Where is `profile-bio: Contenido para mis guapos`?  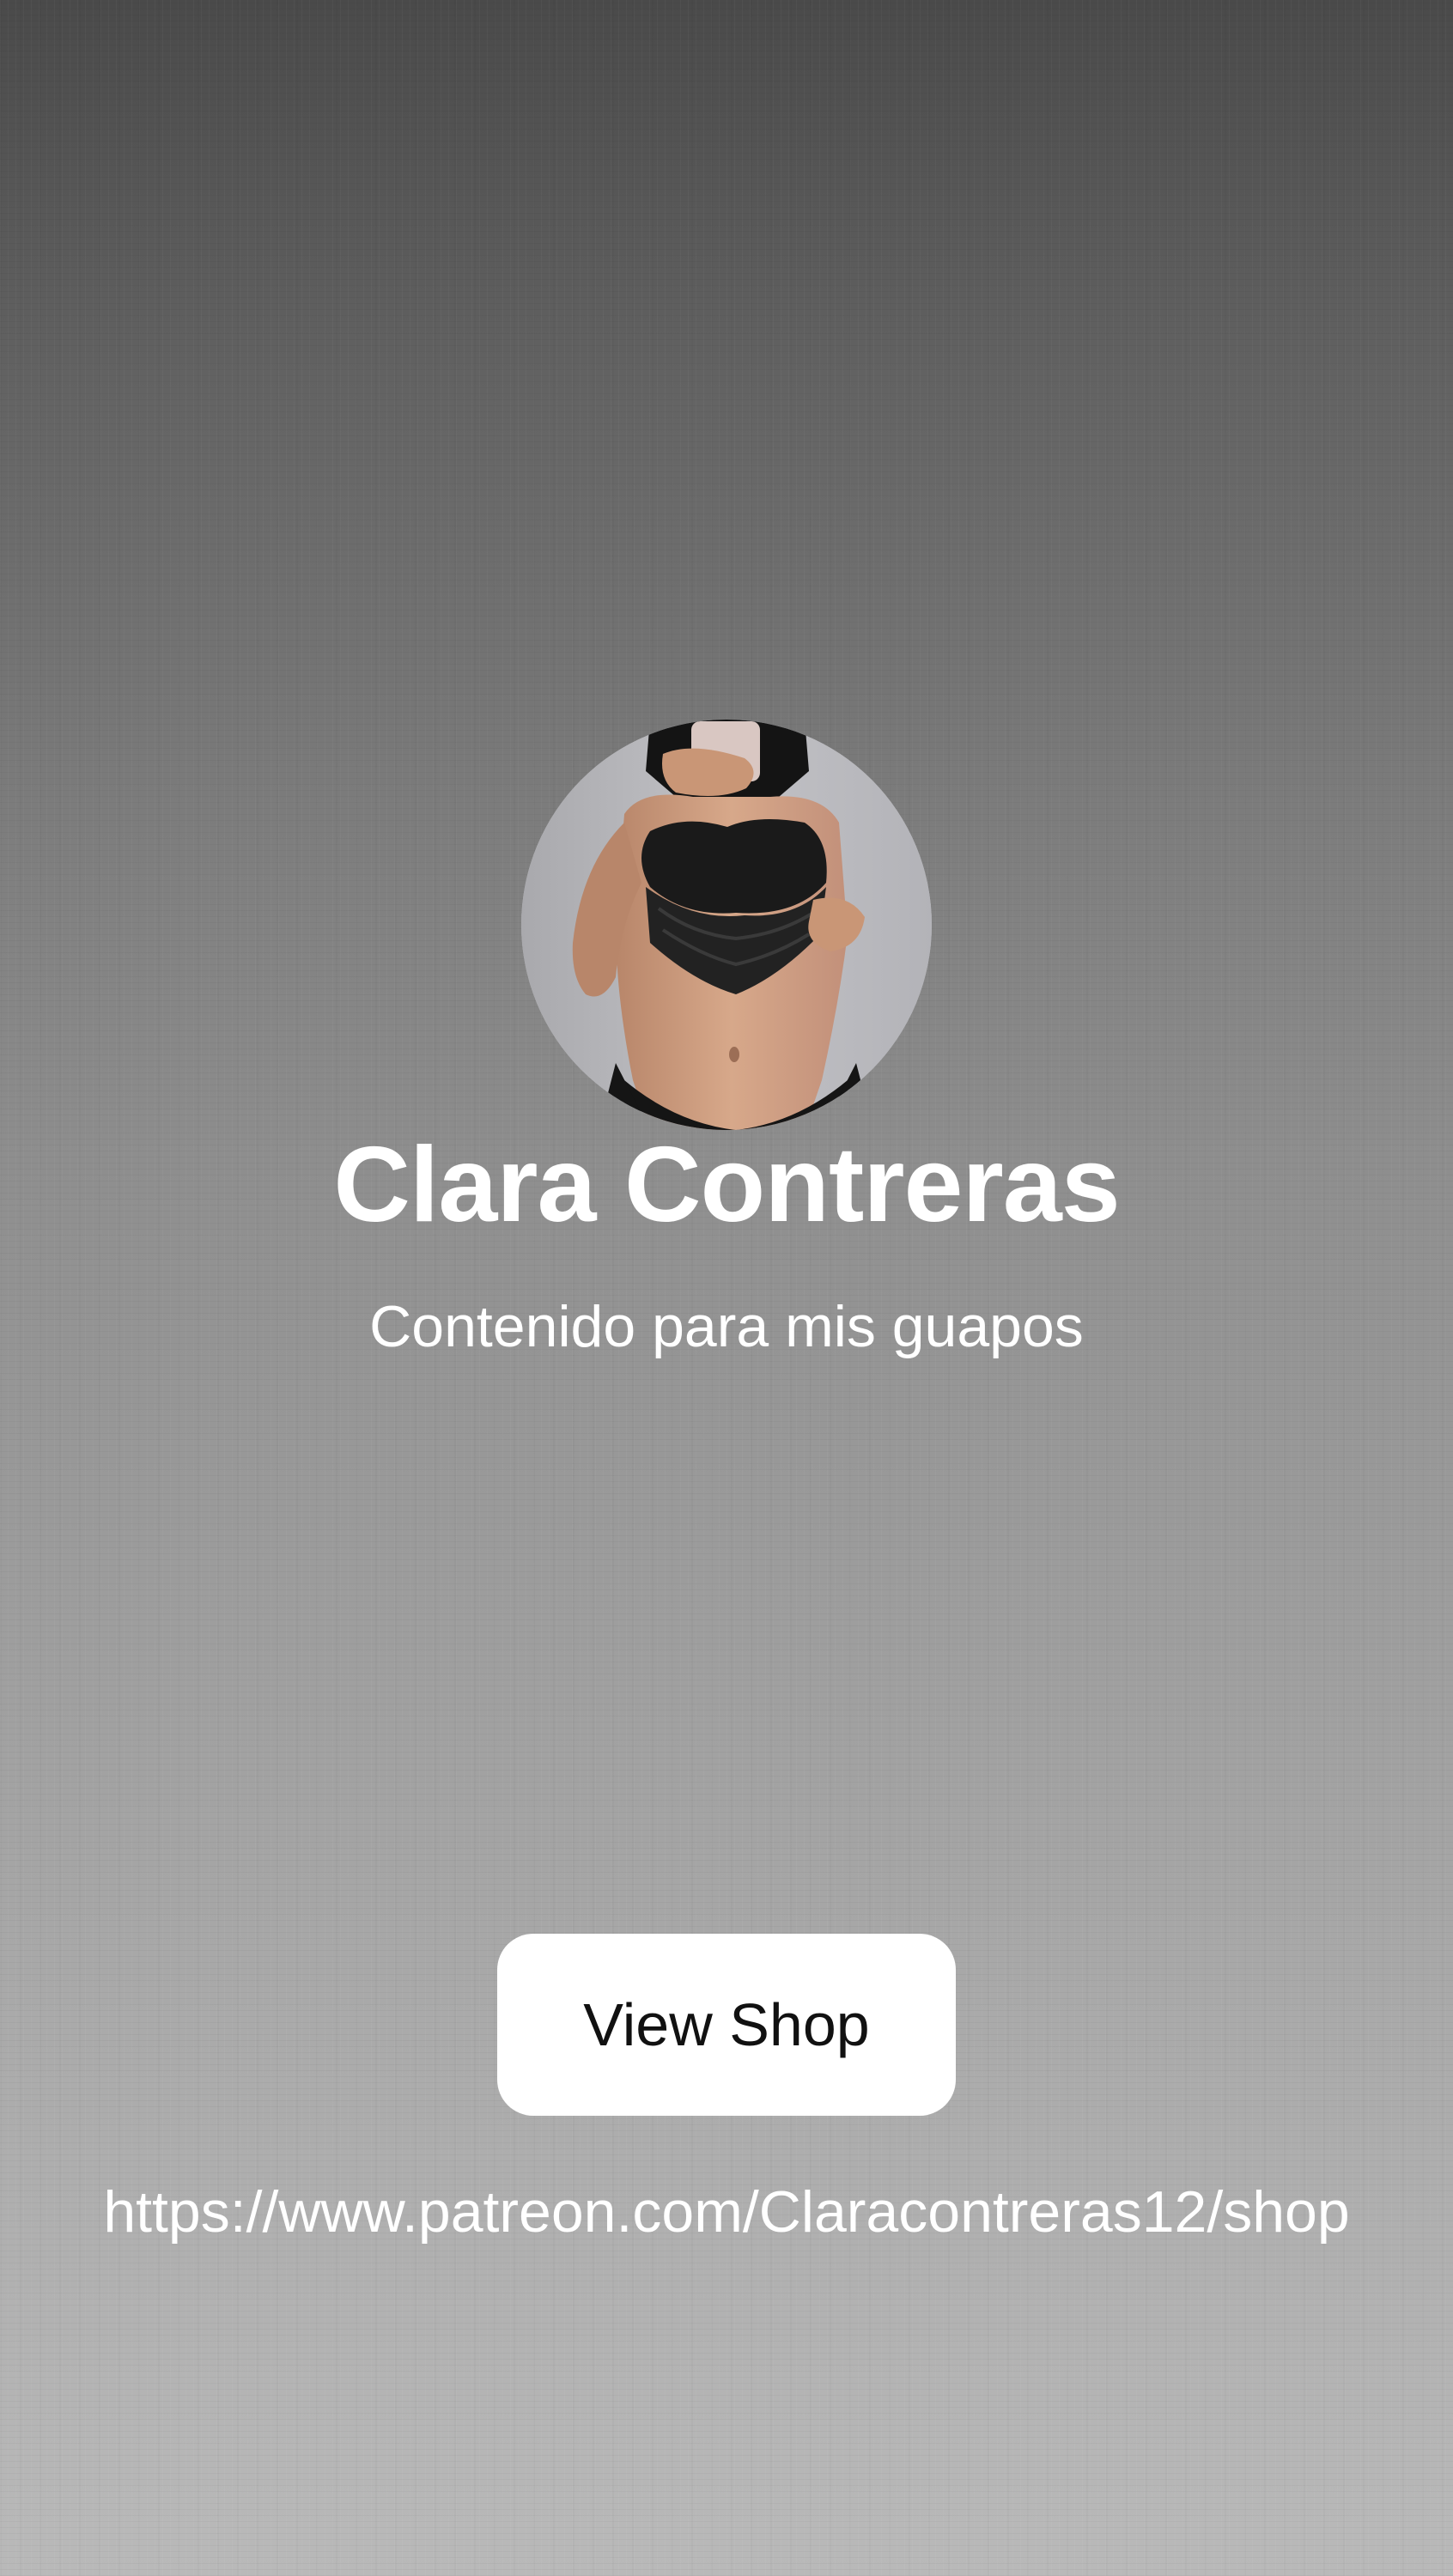 profile-bio: Contenido para mis guapos is located at coordinates (727, 1327).